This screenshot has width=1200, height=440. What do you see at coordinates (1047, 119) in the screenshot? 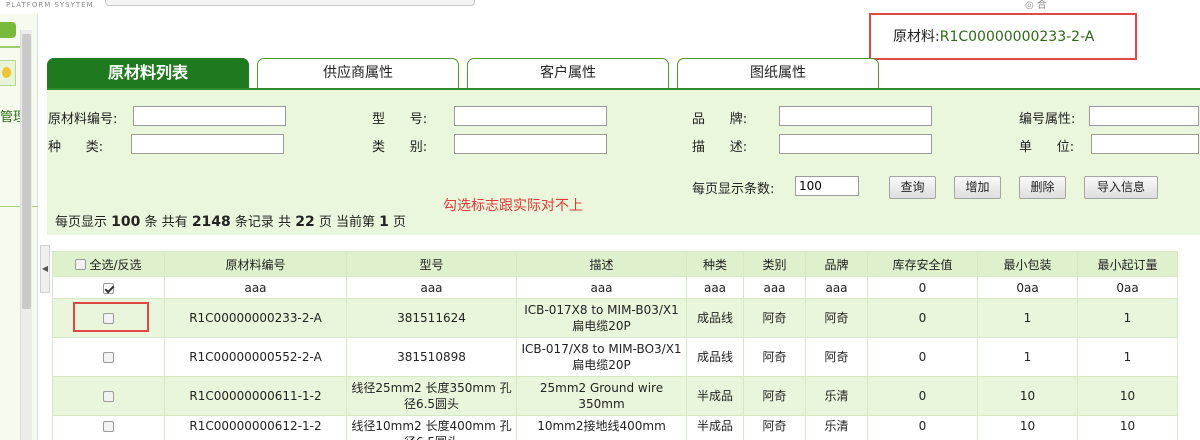
I see `code-attr-label: 编号属性:` at bounding box center [1047, 119].